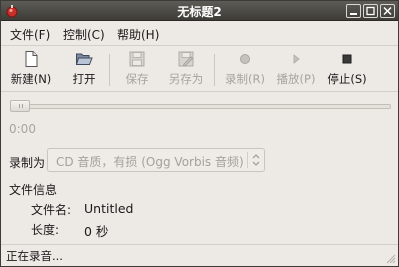 Image resolution: width=399 pixels, height=267 pixels. What do you see at coordinates (137, 59) in the screenshot?
I see `save-icon` at bounding box center [137, 59].